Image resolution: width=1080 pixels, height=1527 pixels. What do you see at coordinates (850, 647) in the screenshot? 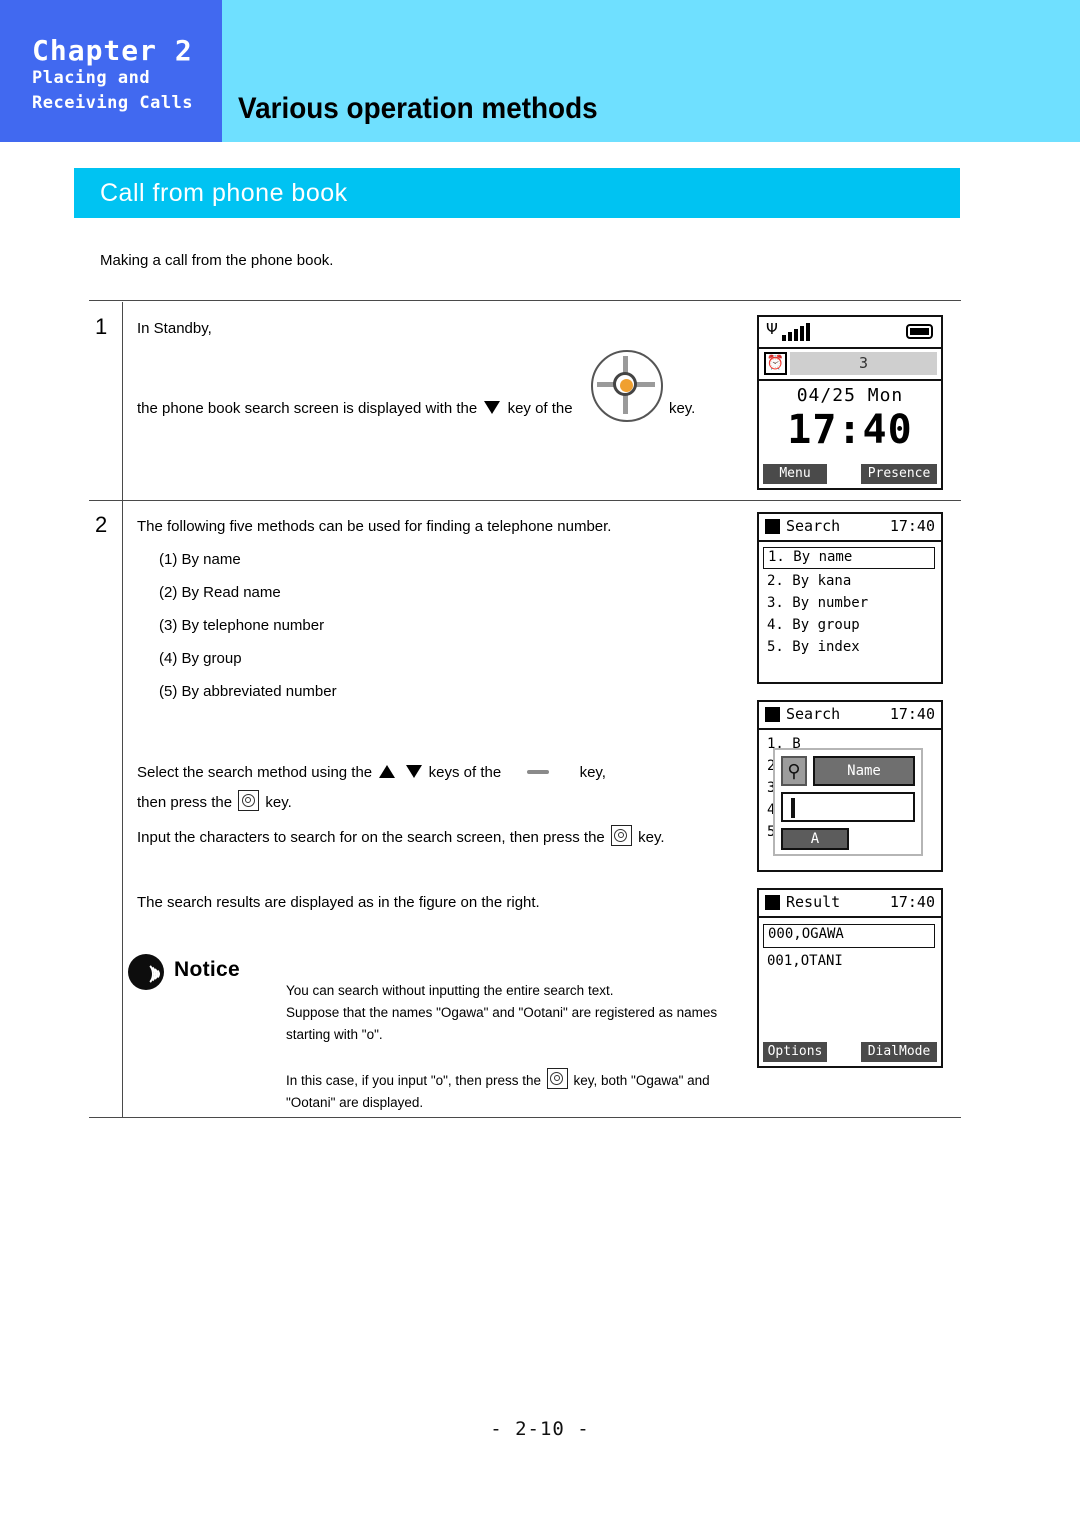
I see `menu-item-by-index: 5. By index` at bounding box center [850, 647].